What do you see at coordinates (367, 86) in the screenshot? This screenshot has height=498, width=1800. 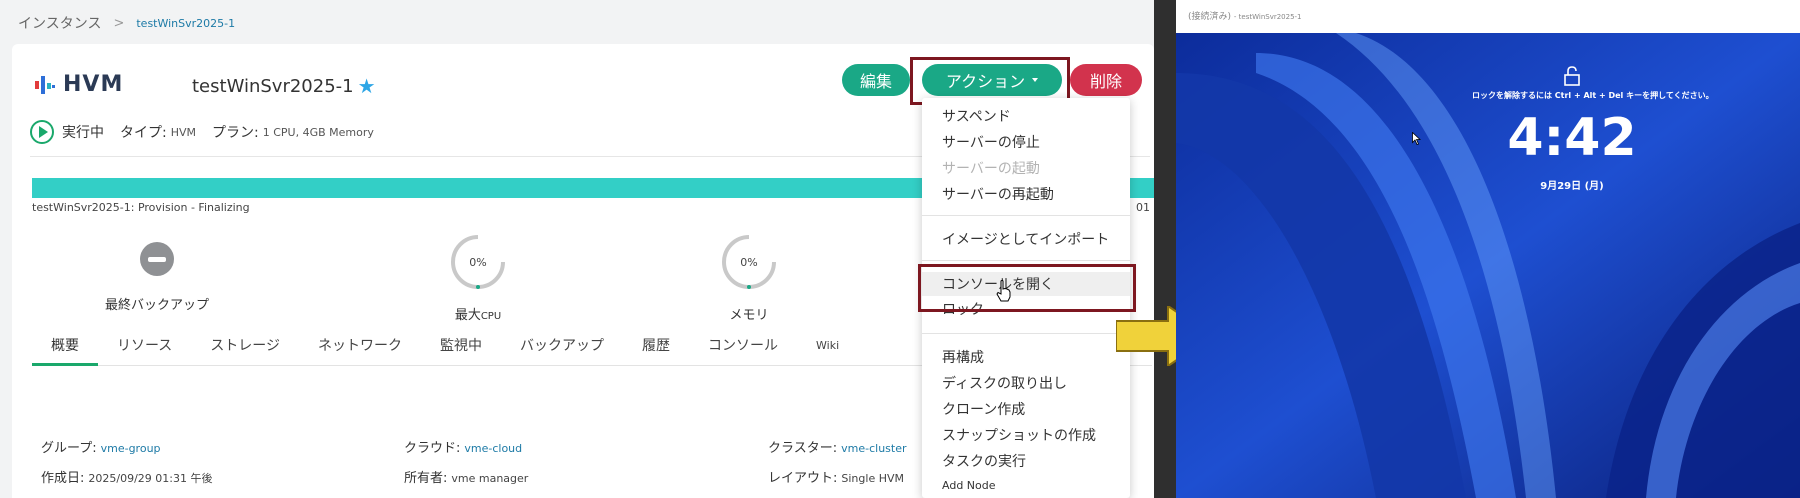 I see `star-icon: ★` at bounding box center [367, 86].